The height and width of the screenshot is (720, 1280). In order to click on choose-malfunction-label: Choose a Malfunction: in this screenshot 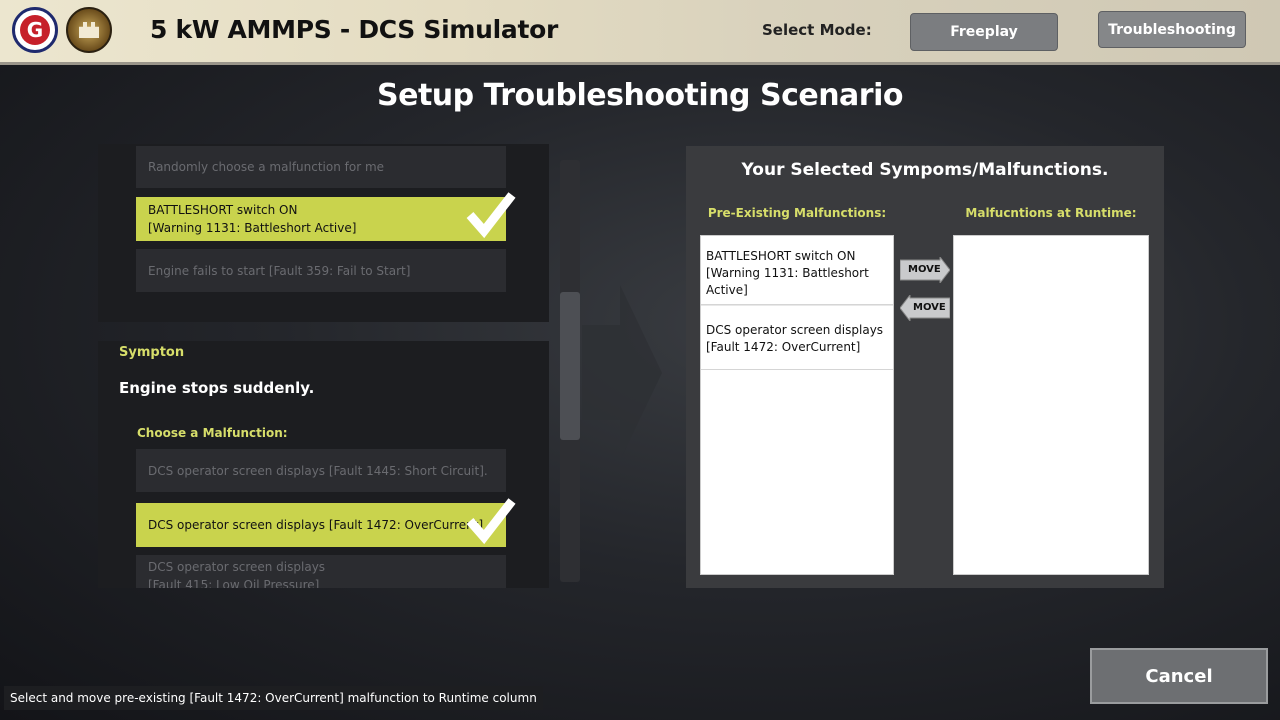, I will do `click(212, 433)`.